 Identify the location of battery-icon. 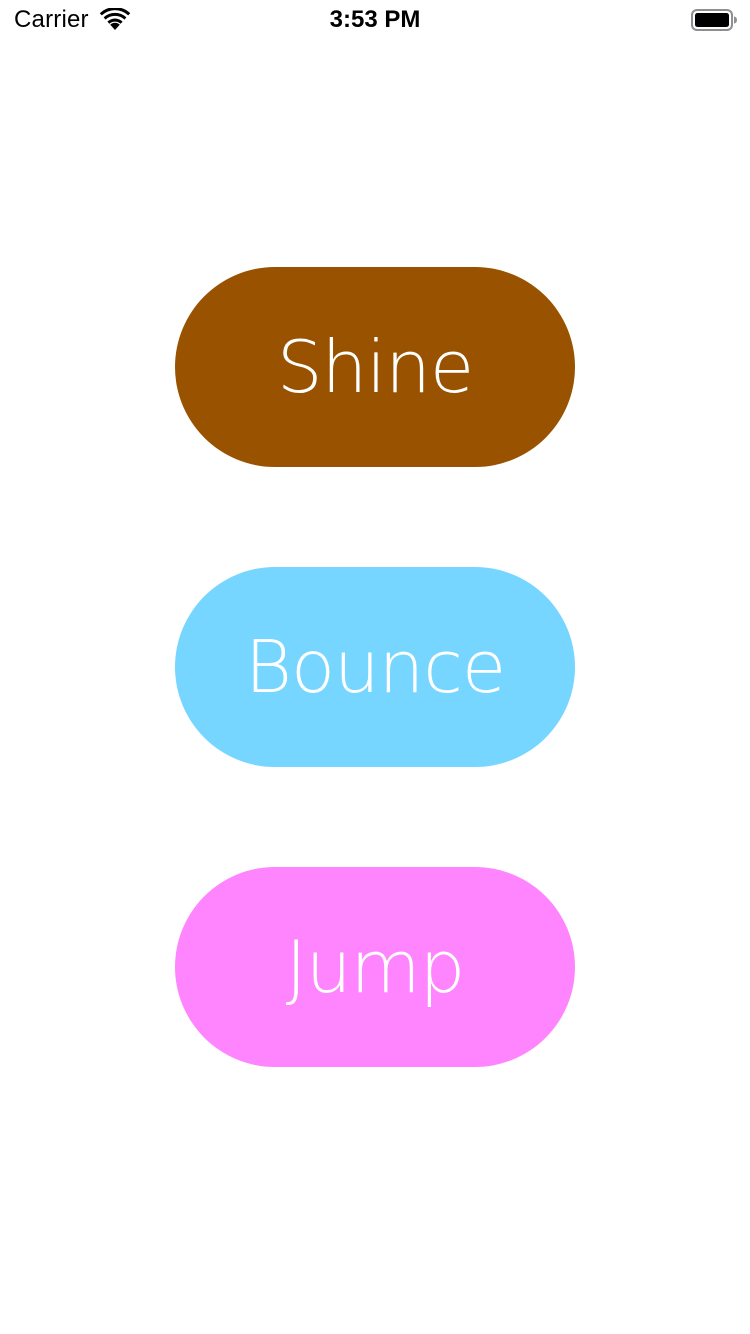
(714, 20).